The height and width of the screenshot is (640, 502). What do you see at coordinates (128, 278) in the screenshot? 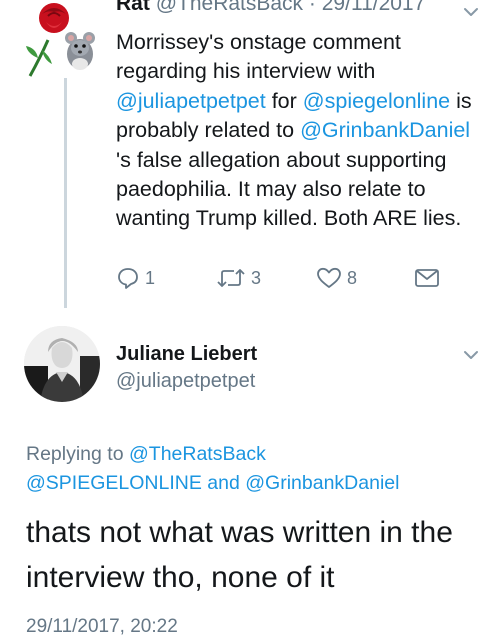
I see `reply-icon` at bounding box center [128, 278].